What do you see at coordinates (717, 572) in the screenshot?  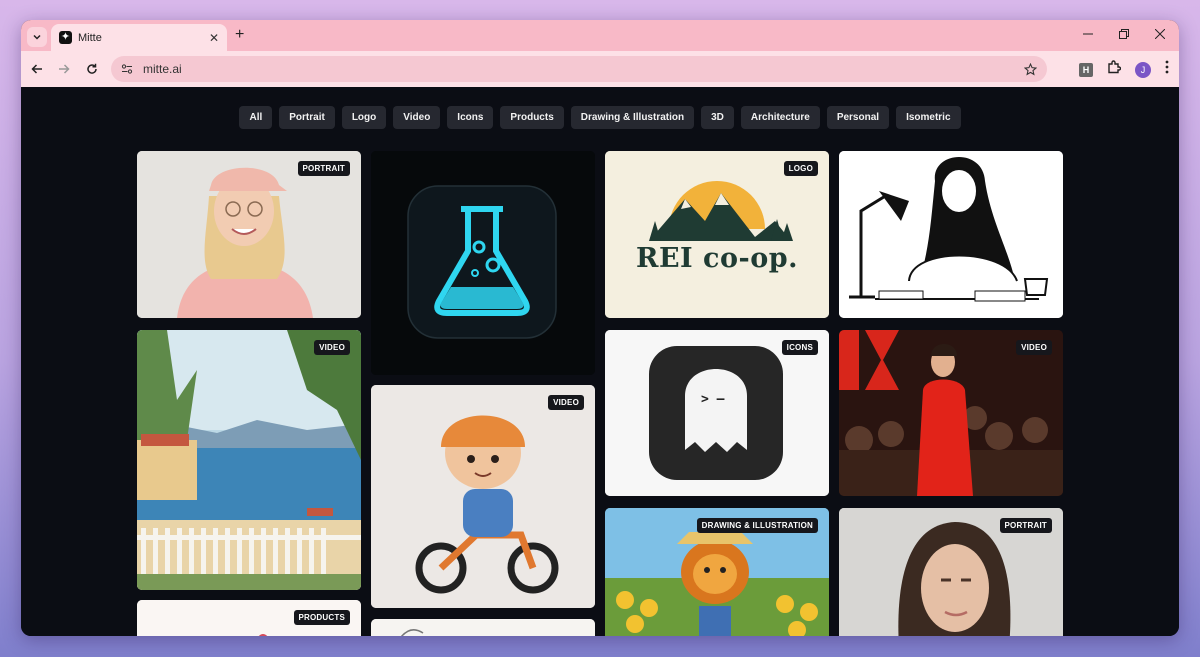 I see `gallery-card-lion-illustration: DRAWING & ILLUSTRATION` at bounding box center [717, 572].